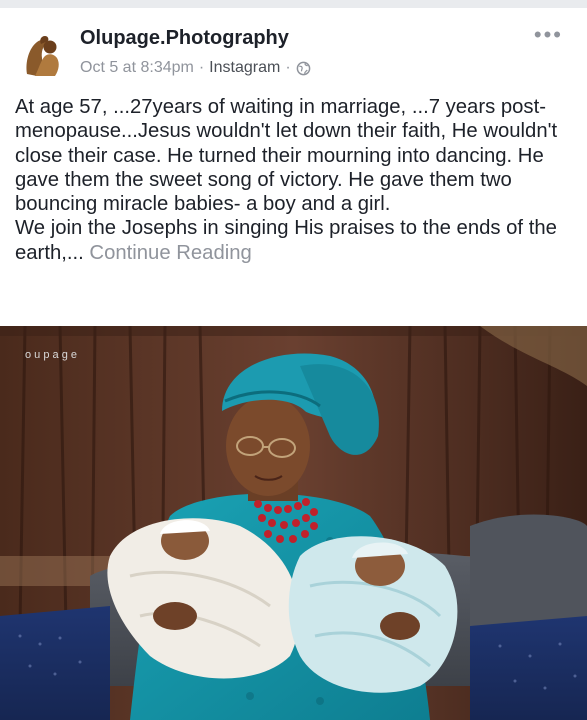 The width and height of the screenshot is (587, 720). I want to click on silhouette-logo-icon, so click(42, 53).